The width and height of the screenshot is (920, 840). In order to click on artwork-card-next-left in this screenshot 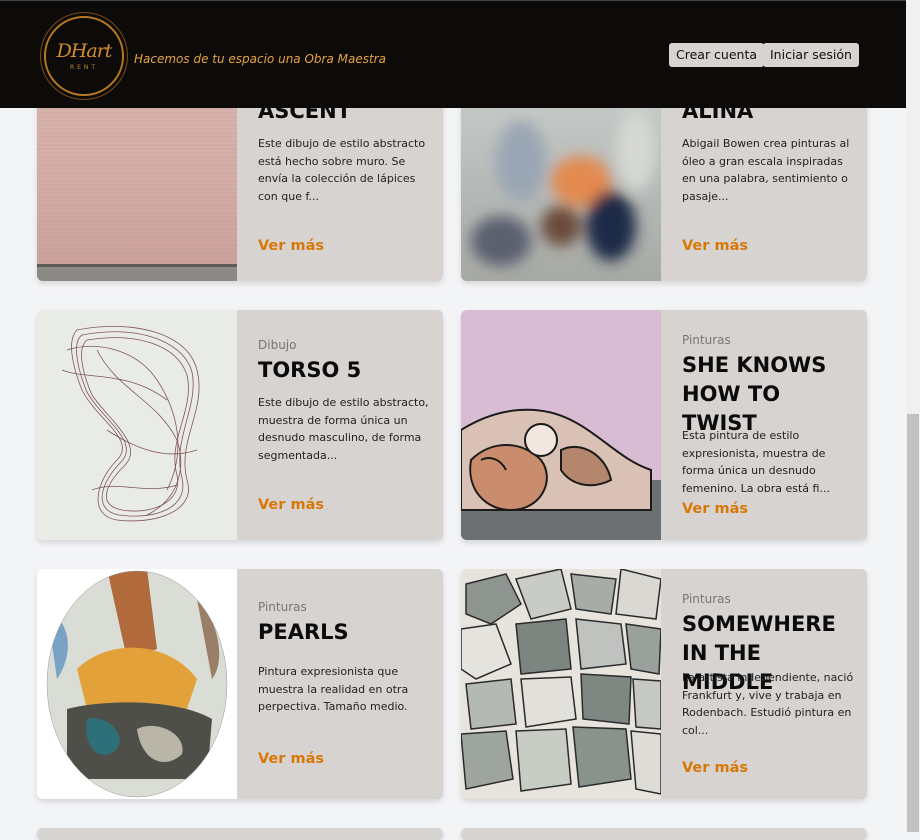, I will do `click(240, 834)`.